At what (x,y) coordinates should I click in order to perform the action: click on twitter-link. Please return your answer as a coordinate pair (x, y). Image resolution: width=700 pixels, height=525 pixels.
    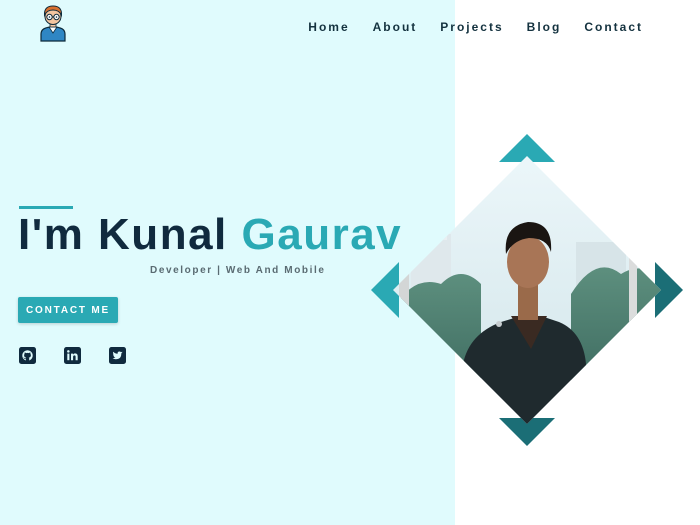
    Looking at the image, I should click on (117, 355).